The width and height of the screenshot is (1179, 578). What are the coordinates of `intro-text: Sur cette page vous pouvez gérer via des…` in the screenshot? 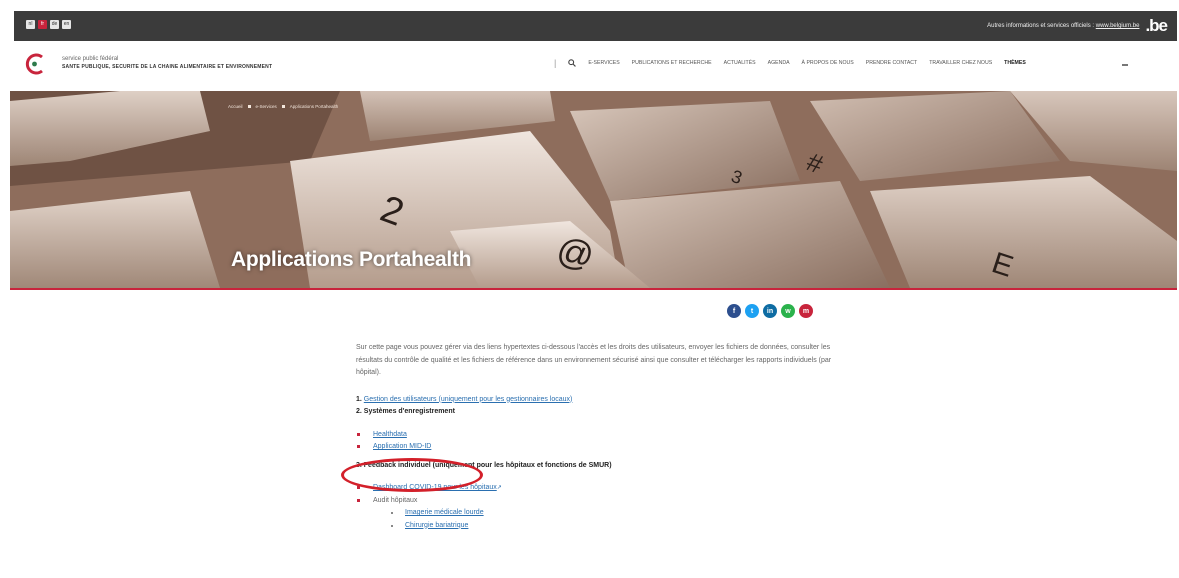 It's located at (594, 360).